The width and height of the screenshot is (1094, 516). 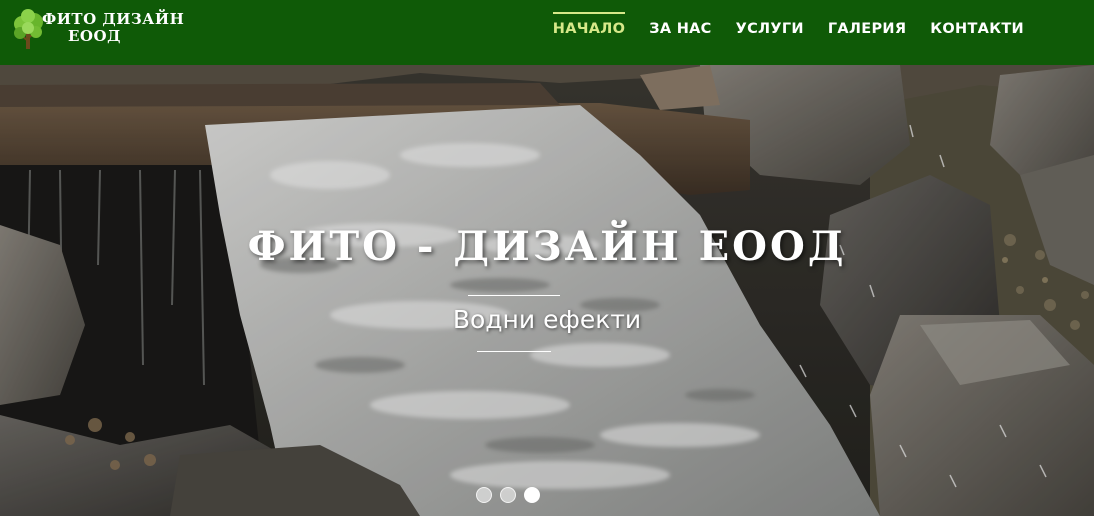 What do you see at coordinates (547, 246) in the screenshot?
I see `hero-title: Фито - дизайн ЕООД` at bounding box center [547, 246].